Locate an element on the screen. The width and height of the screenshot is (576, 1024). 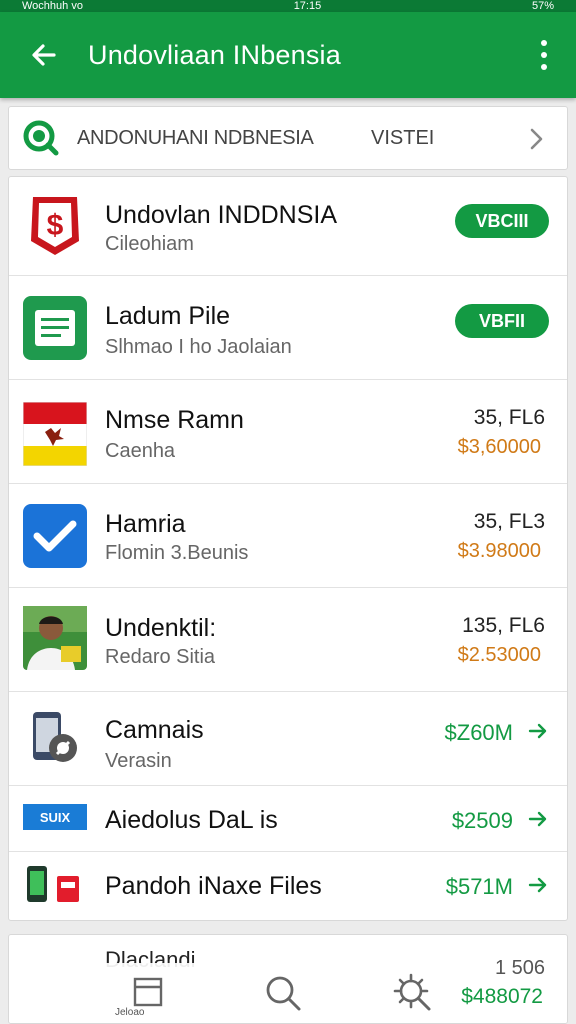
item-subtitle: Verasin is located at coordinates (138, 761).